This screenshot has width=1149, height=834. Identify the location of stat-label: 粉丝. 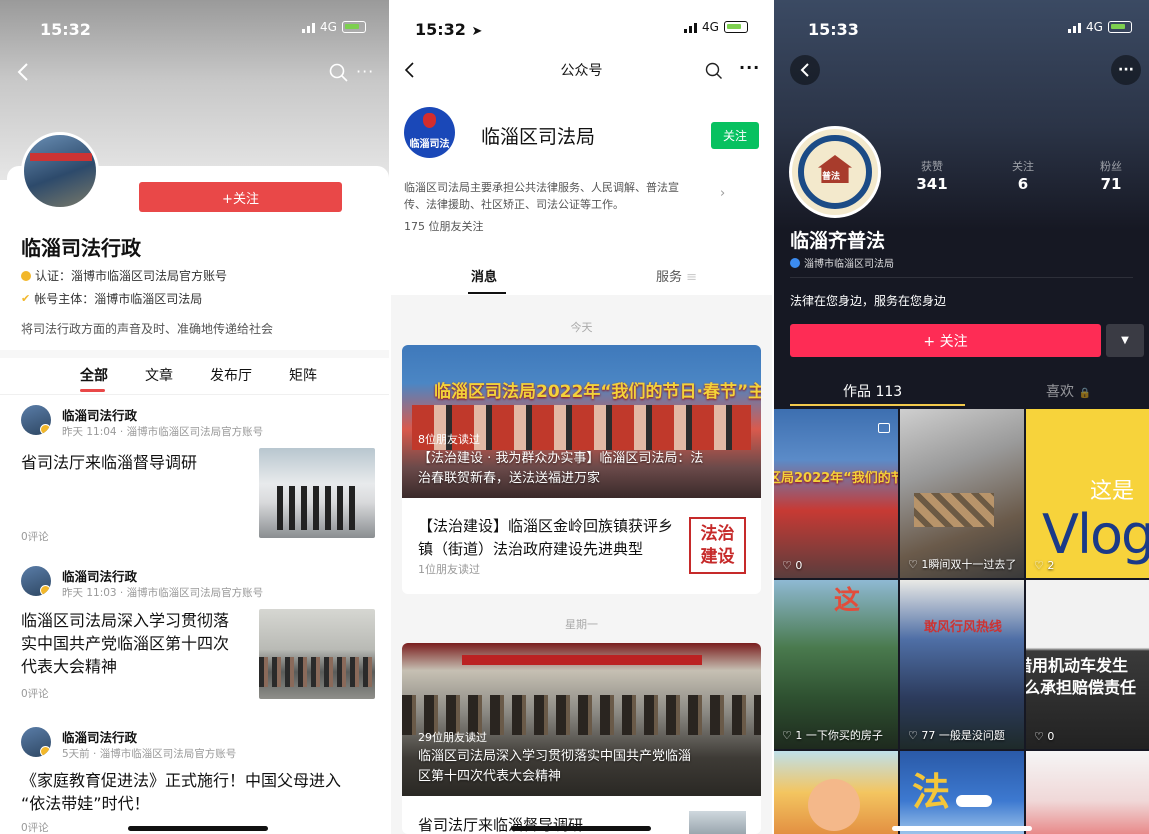
(1111, 166).